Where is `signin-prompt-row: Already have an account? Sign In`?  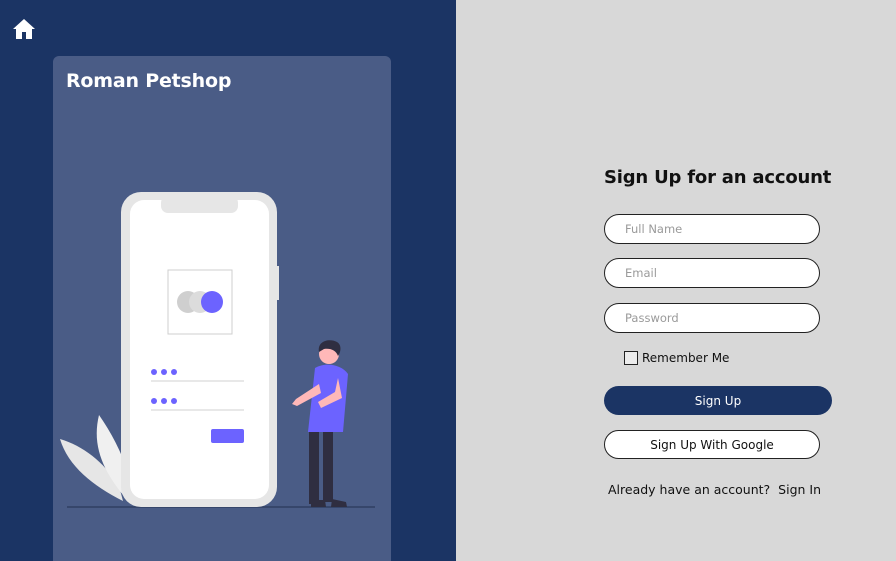 signin-prompt-row: Already have an account? Sign In is located at coordinates (714, 489).